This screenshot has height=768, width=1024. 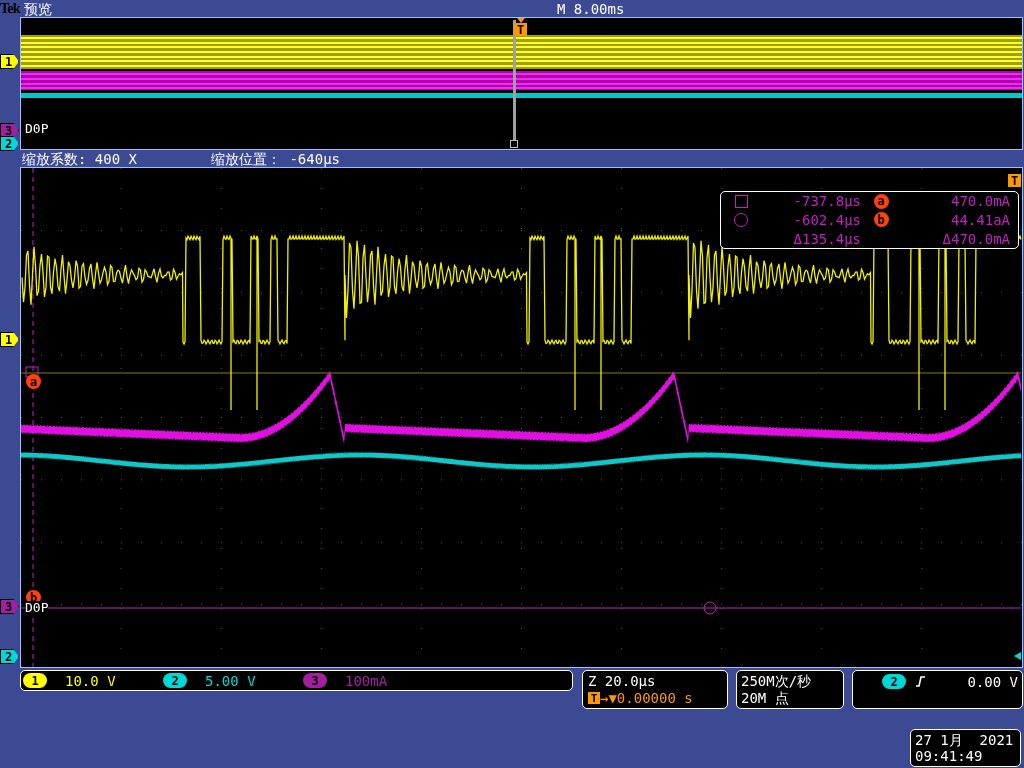 What do you see at coordinates (920, 681) in the screenshot?
I see `rising-edge-icon` at bounding box center [920, 681].